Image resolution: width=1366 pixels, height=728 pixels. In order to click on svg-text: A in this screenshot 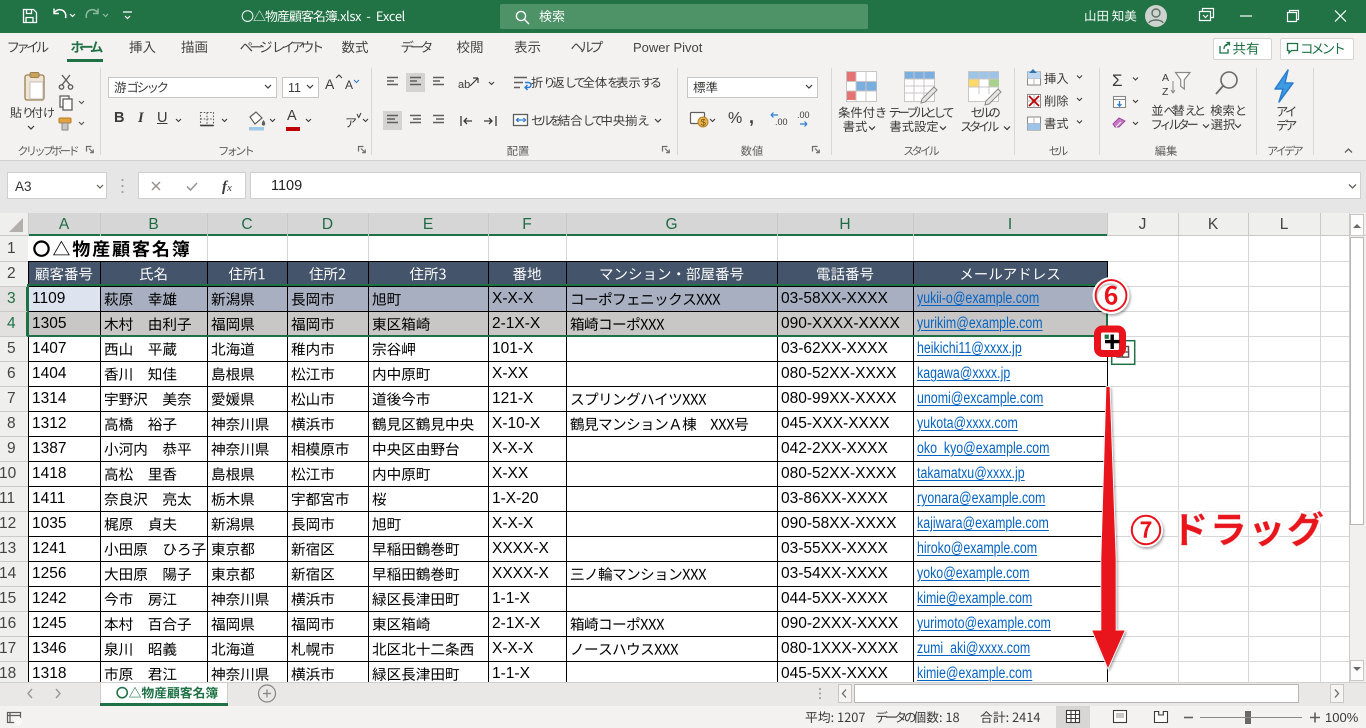, I will do `click(1165, 78)`.